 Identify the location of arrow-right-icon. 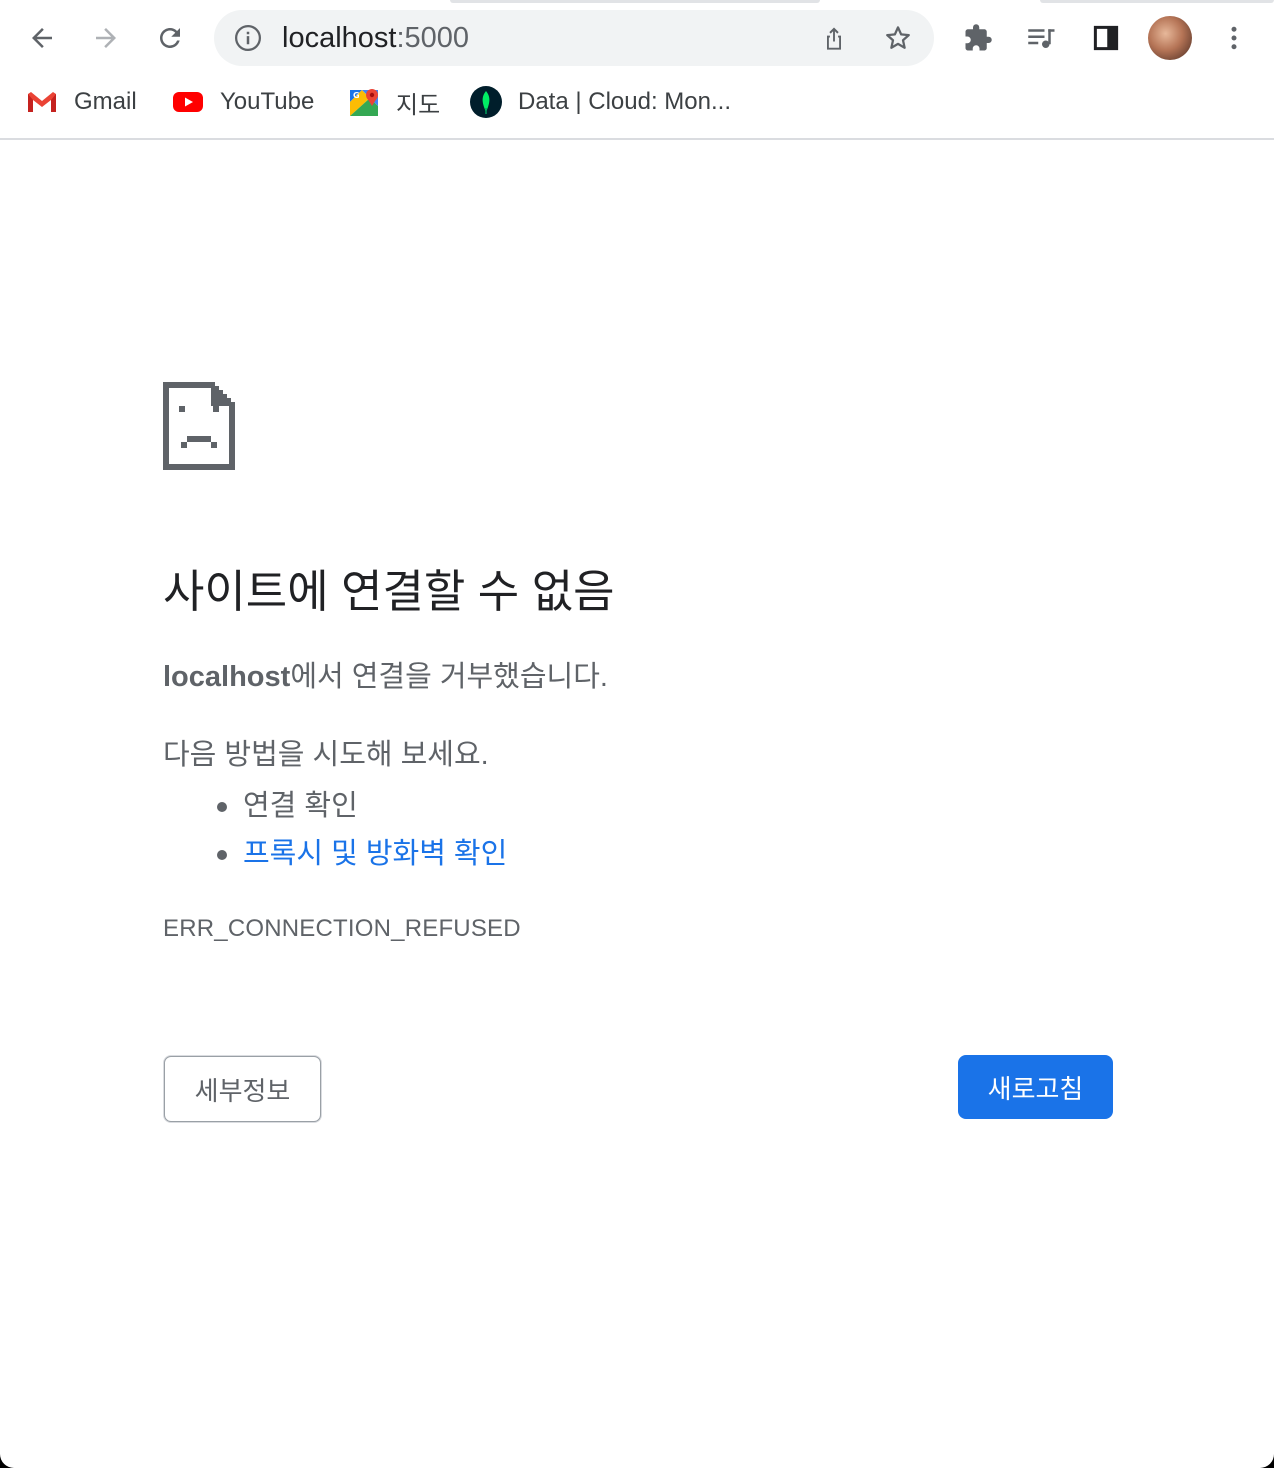
(106, 38).